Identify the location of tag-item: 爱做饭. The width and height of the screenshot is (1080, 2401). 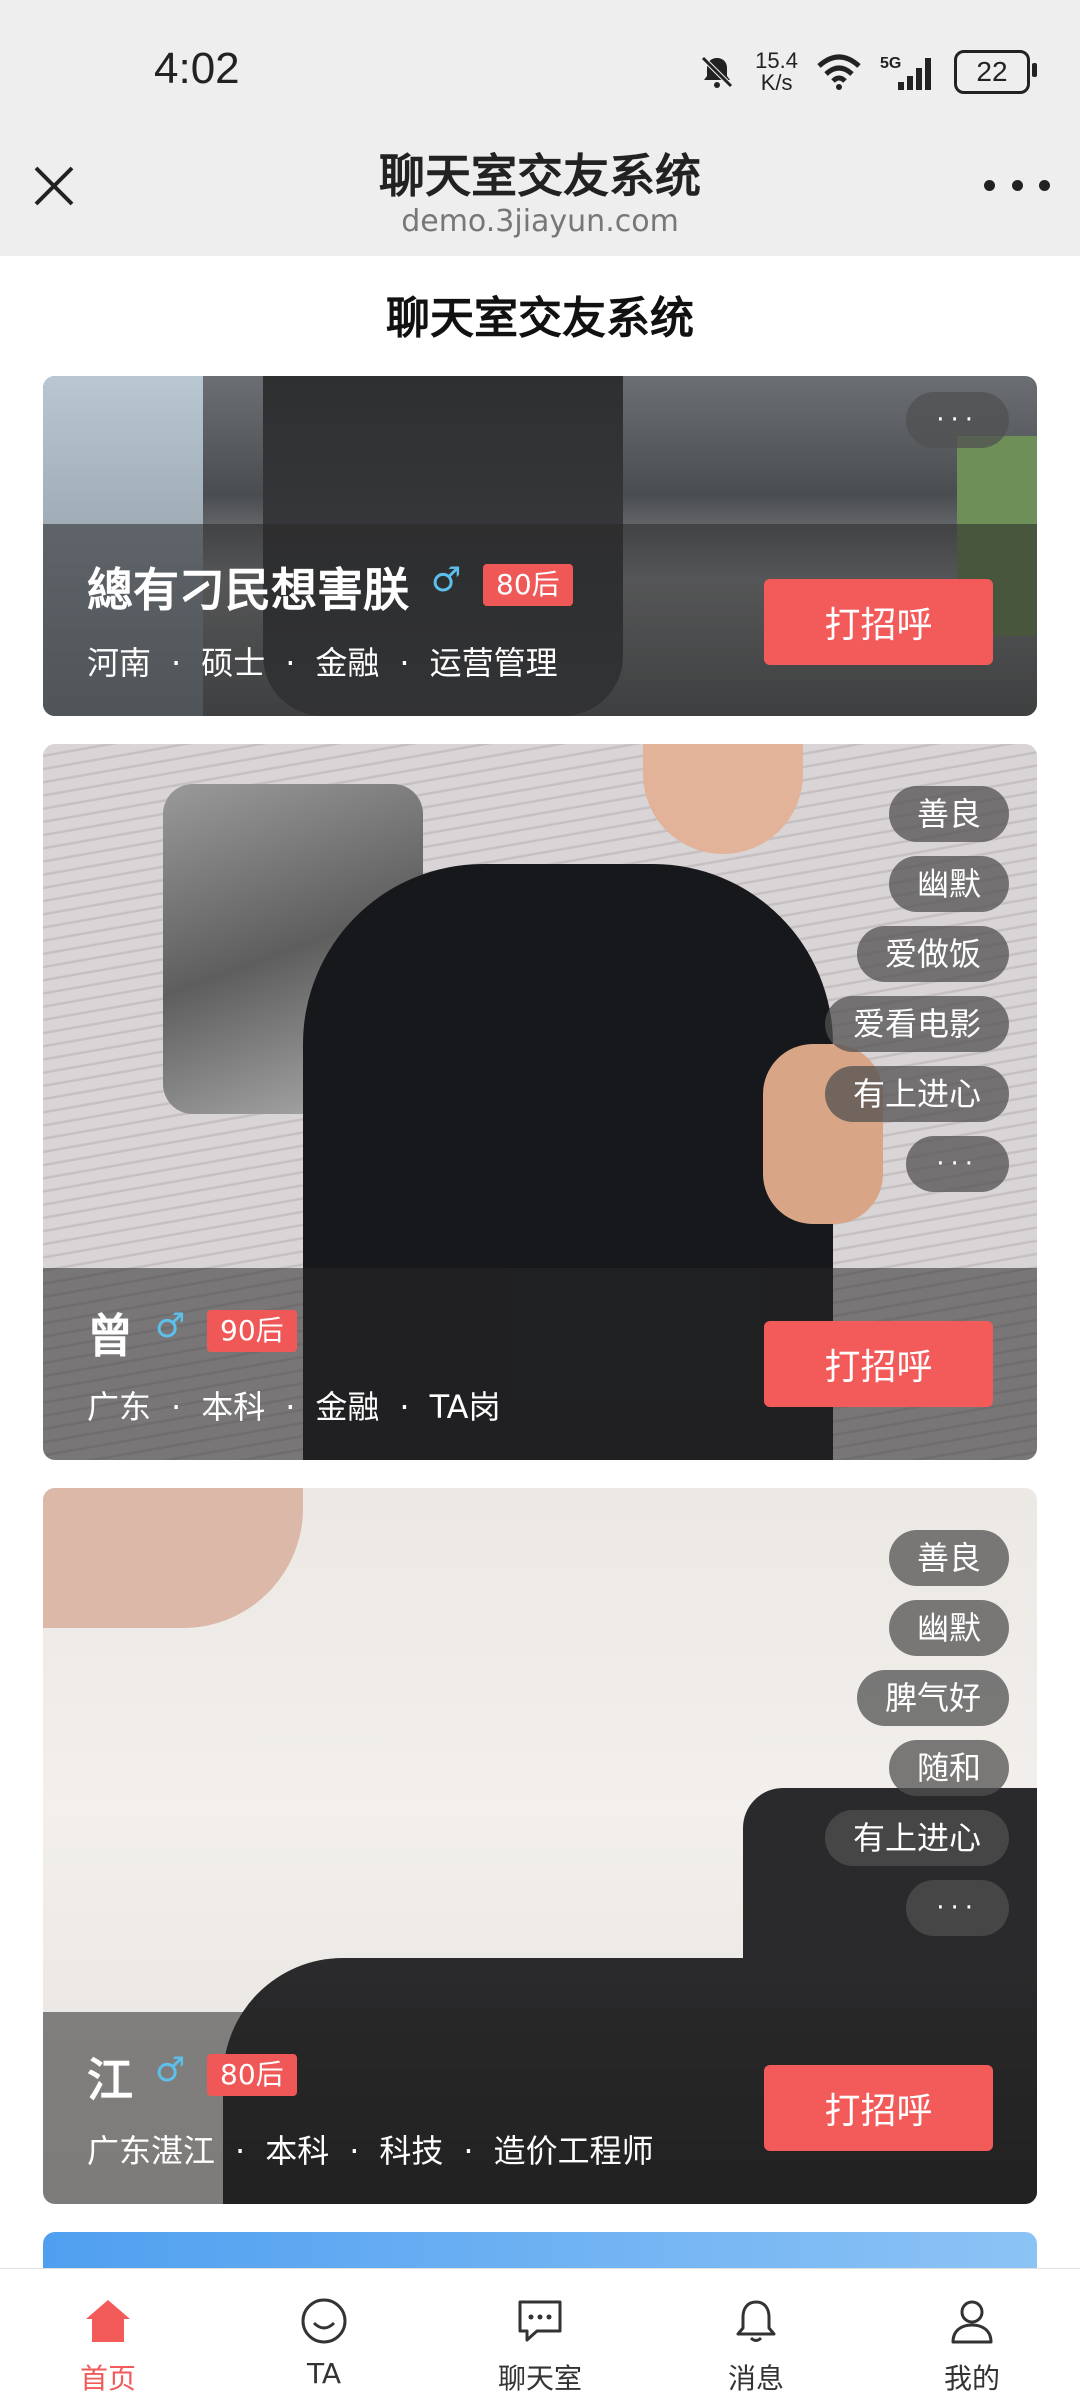
(932, 954).